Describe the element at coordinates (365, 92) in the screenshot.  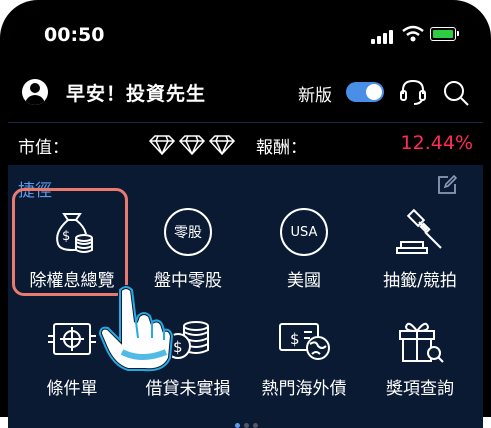
I see `new-version-toggle` at that location.